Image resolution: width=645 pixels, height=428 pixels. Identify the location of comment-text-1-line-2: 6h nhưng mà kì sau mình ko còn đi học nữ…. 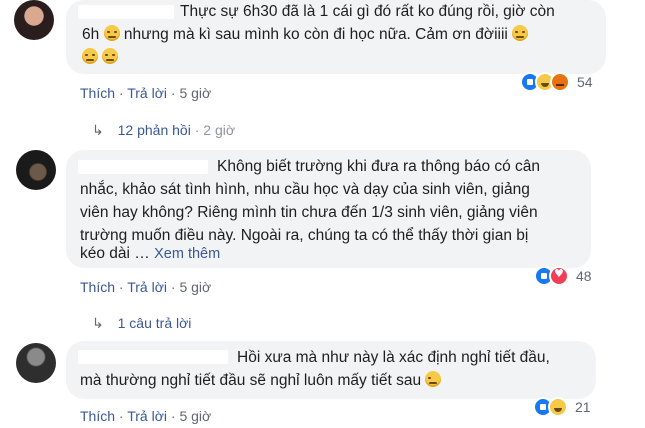
(305, 34).